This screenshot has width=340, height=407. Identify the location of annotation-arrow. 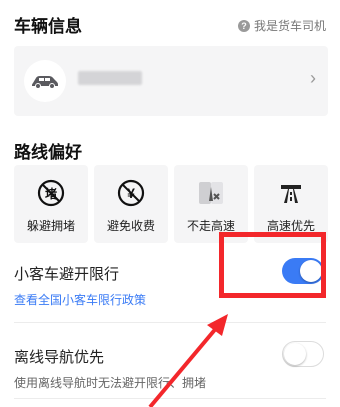
(188, 360).